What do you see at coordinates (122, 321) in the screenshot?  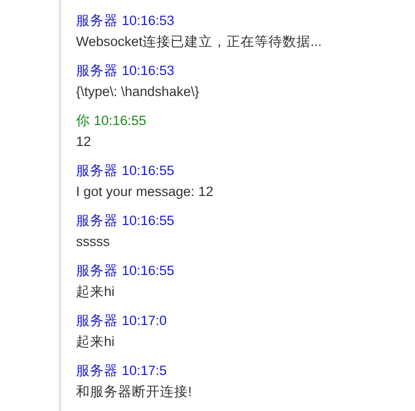 I see `message-header: 服务器 10:17:0` at bounding box center [122, 321].